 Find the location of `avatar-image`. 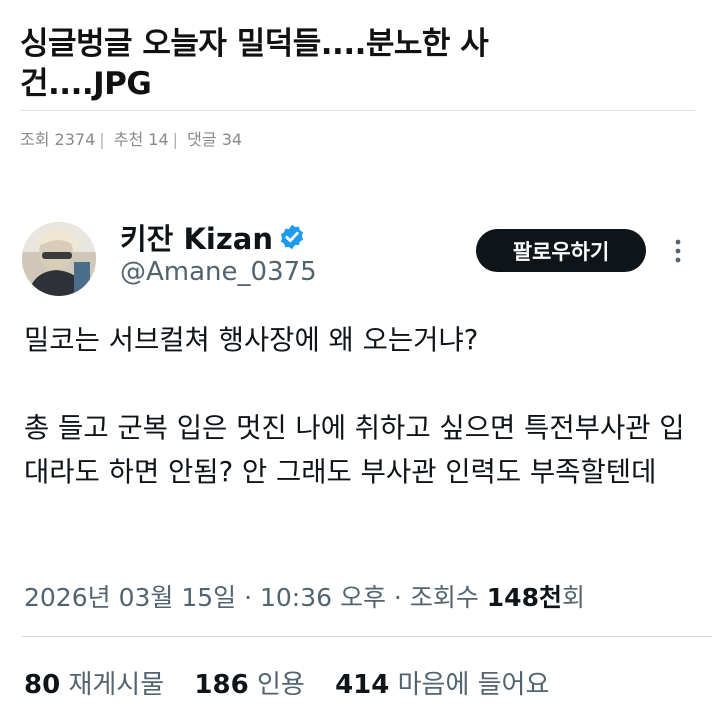

avatar-image is located at coordinates (59, 259).